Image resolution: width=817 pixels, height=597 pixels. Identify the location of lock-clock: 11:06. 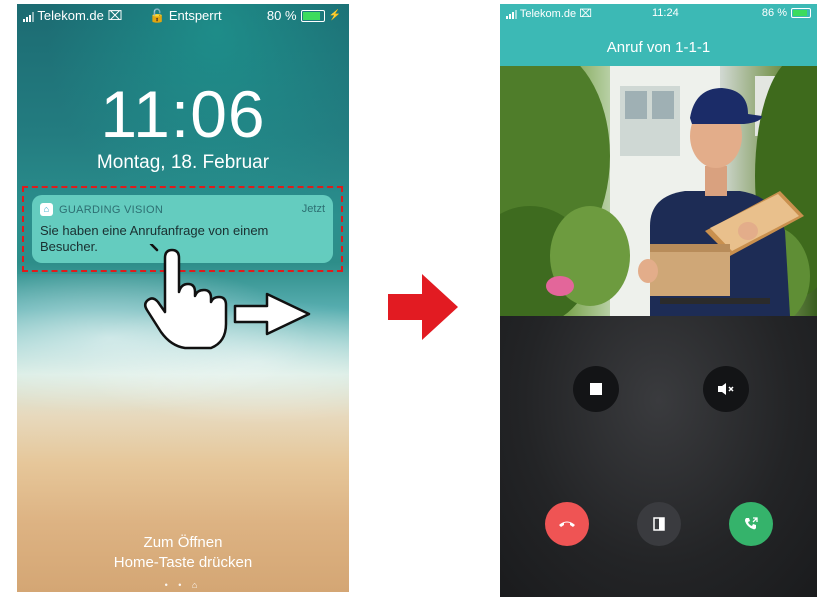
(183, 114).